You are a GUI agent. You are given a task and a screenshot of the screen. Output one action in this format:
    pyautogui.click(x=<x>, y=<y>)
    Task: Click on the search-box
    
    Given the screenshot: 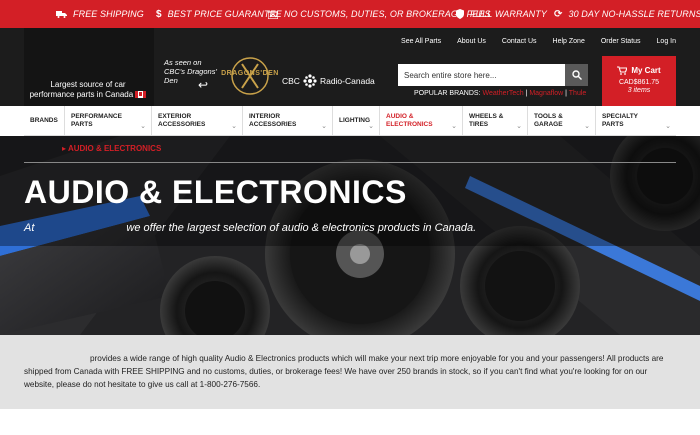 What is the action you would take?
    pyautogui.click(x=493, y=75)
    